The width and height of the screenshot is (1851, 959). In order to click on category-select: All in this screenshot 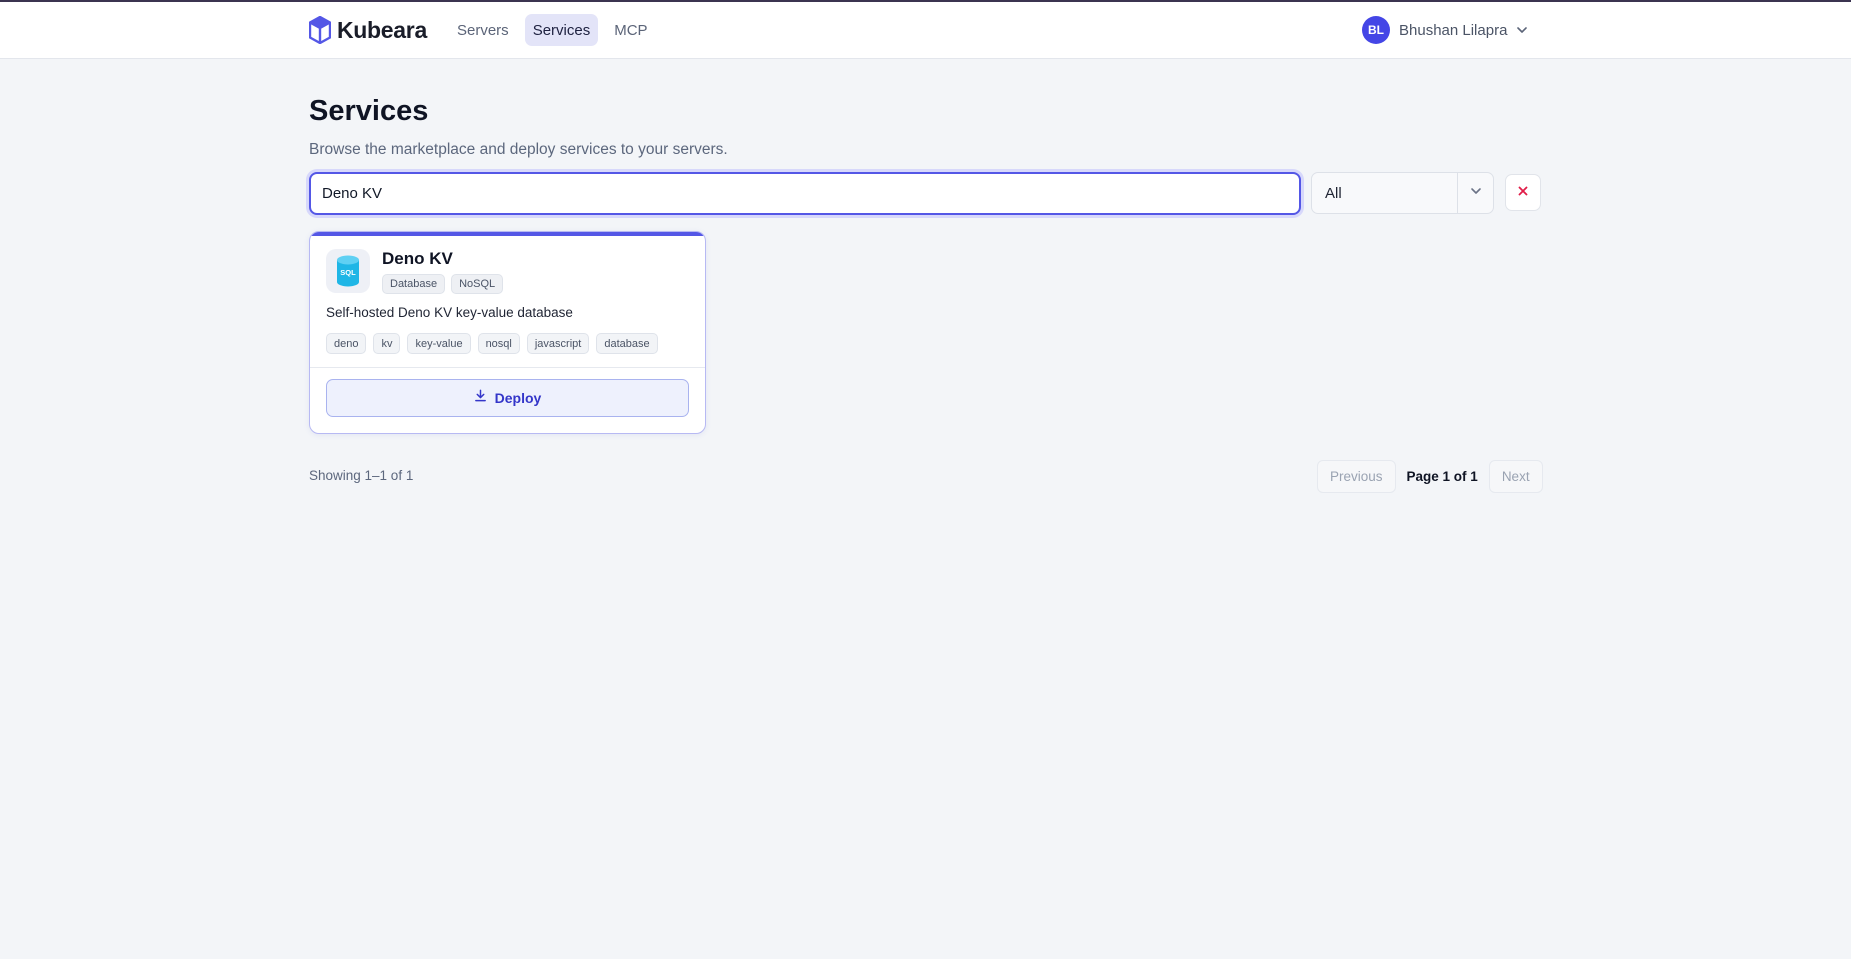, I will do `click(1402, 193)`.